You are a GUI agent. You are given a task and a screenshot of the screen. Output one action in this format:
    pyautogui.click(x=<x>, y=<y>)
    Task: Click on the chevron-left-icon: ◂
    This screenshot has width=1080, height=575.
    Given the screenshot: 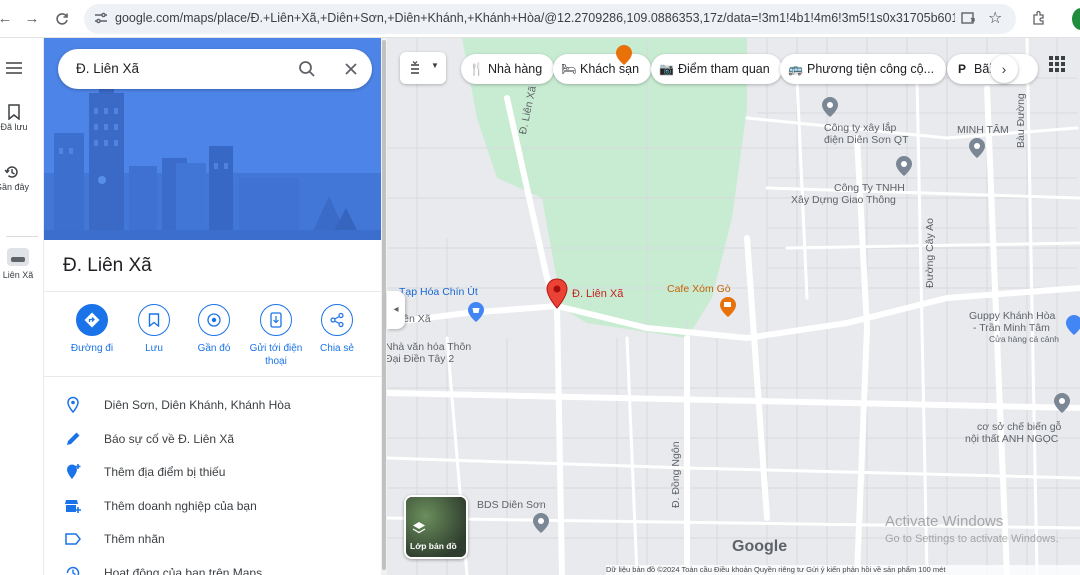 What is the action you would take?
    pyautogui.click(x=396, y=309)
    